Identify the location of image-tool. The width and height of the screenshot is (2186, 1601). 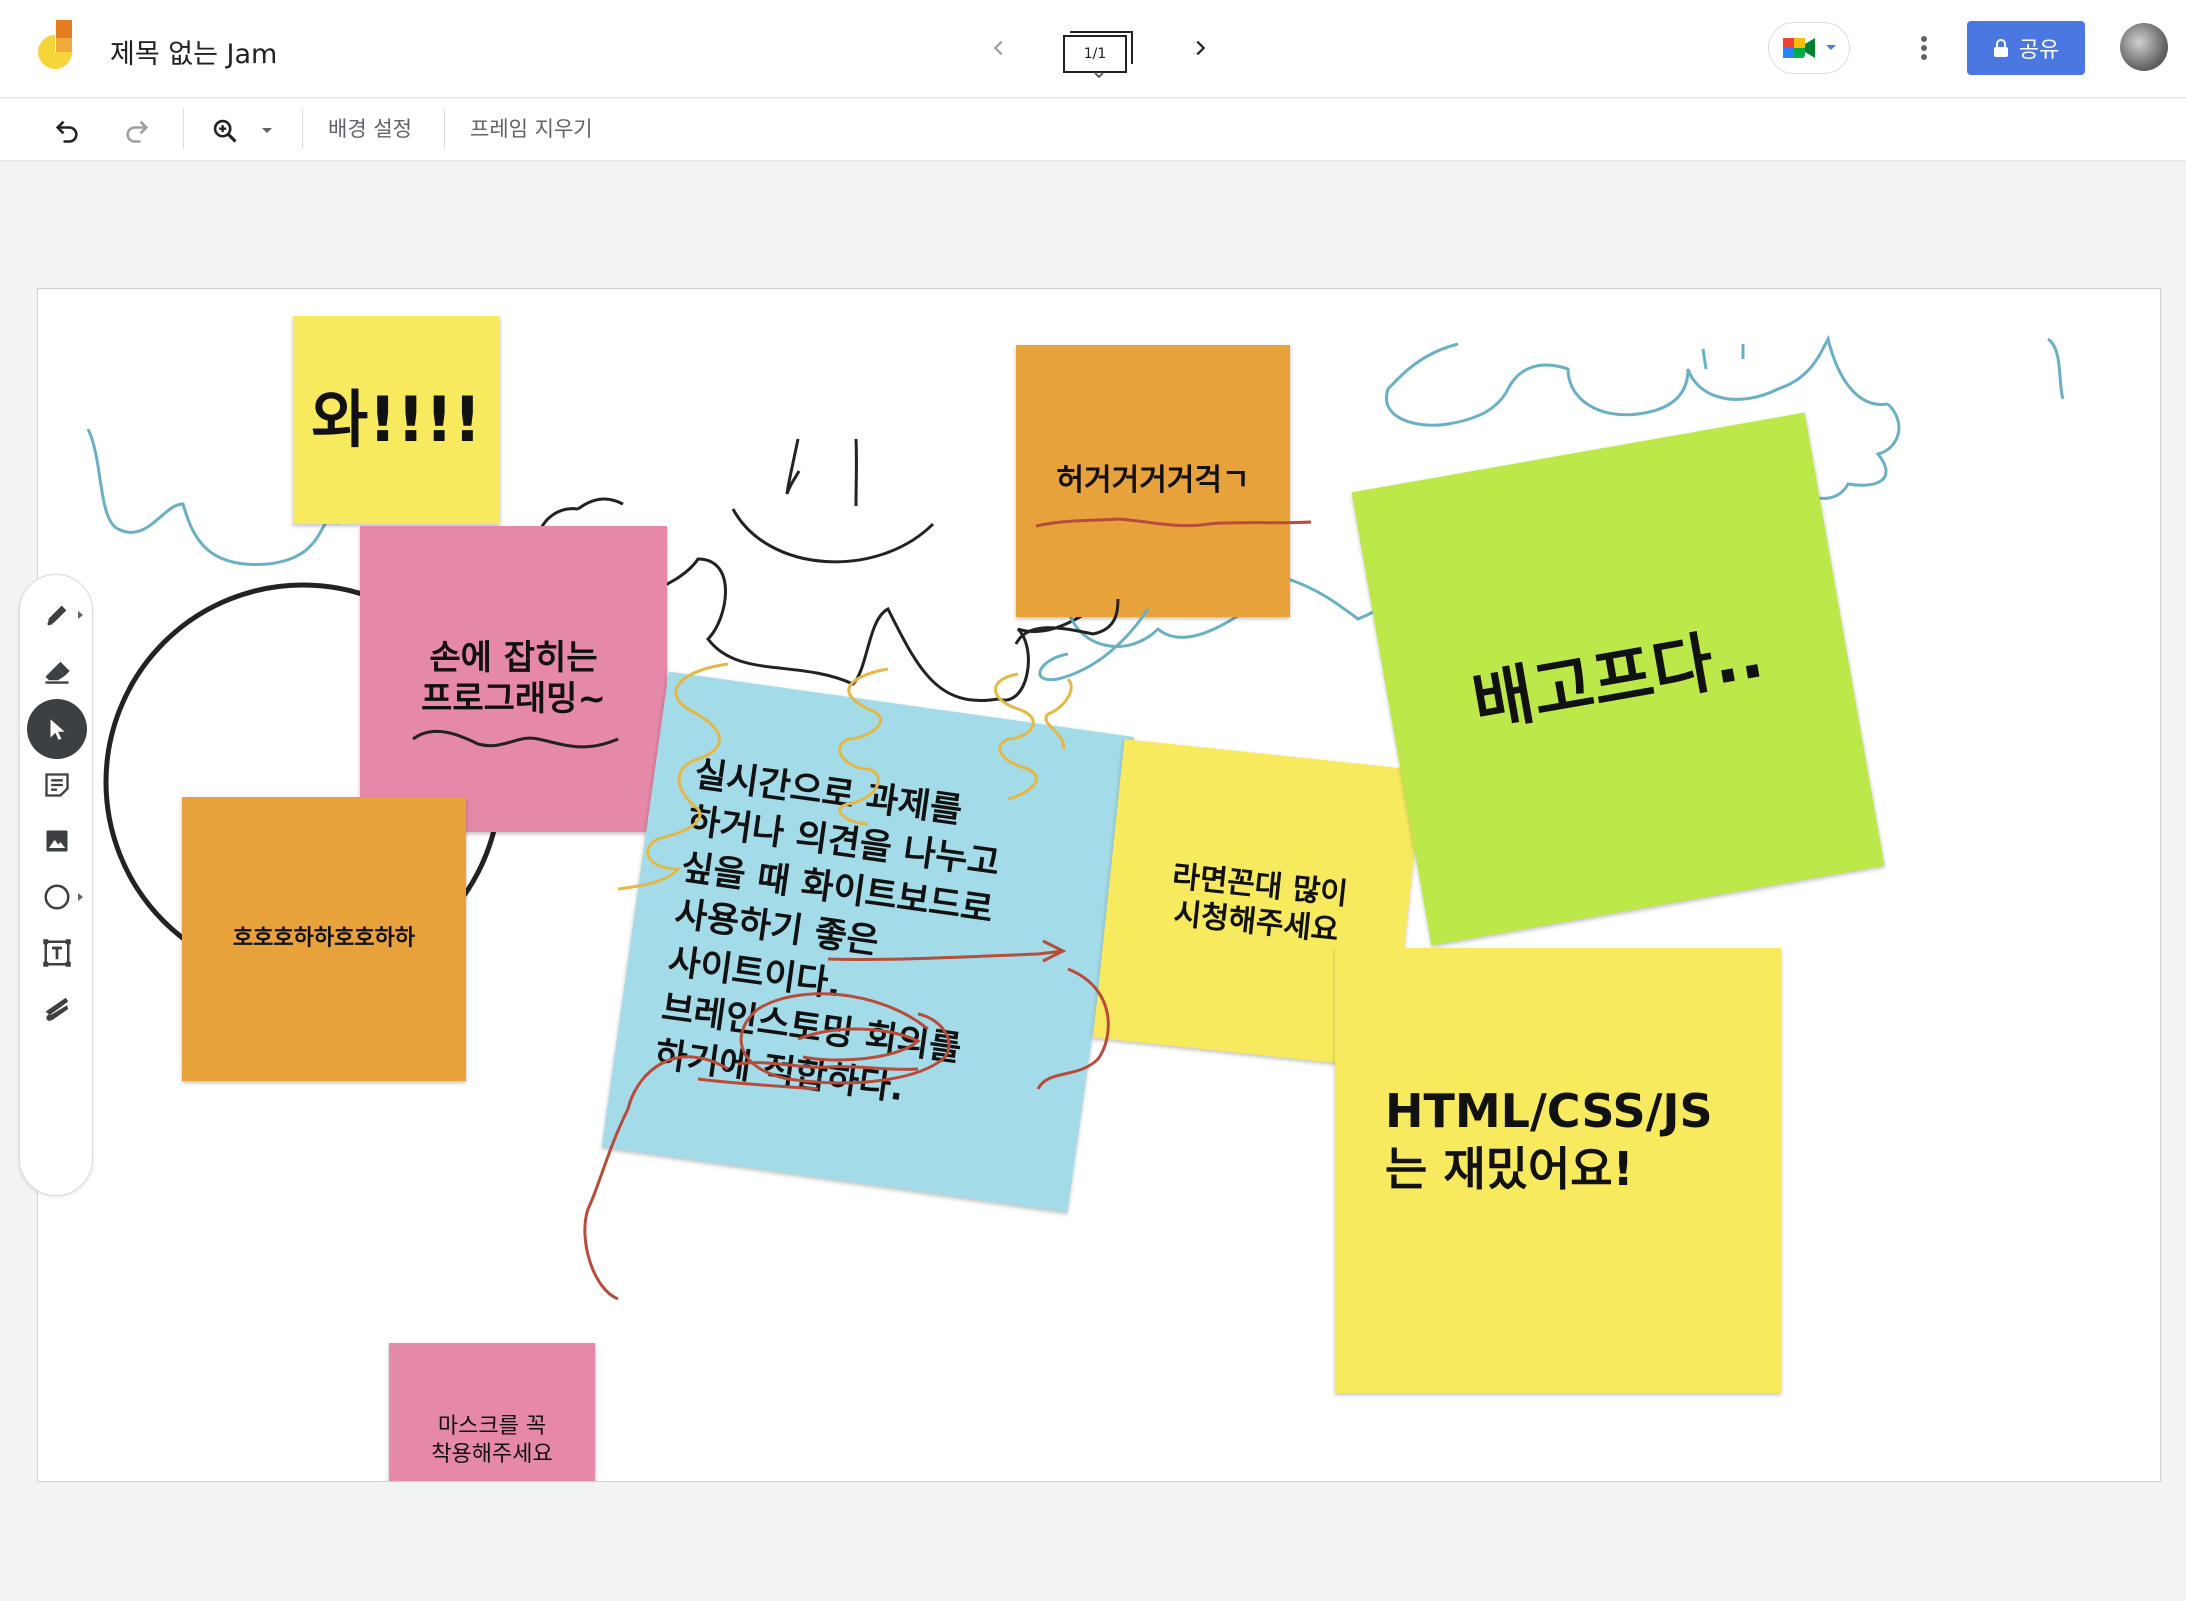
(57, 841).